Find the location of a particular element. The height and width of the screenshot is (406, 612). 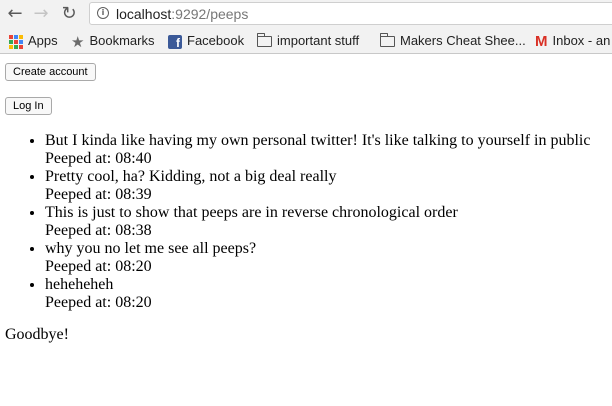

bookmark-inbox: M Inbox - an is located at coordinates (572, 41).